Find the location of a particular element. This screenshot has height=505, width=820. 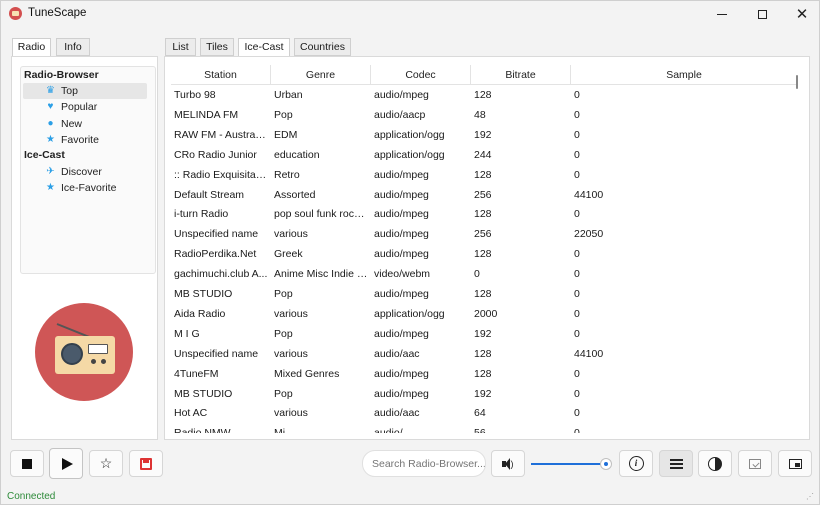

column-header-genre: Genre is located at coordinates (321, 75).